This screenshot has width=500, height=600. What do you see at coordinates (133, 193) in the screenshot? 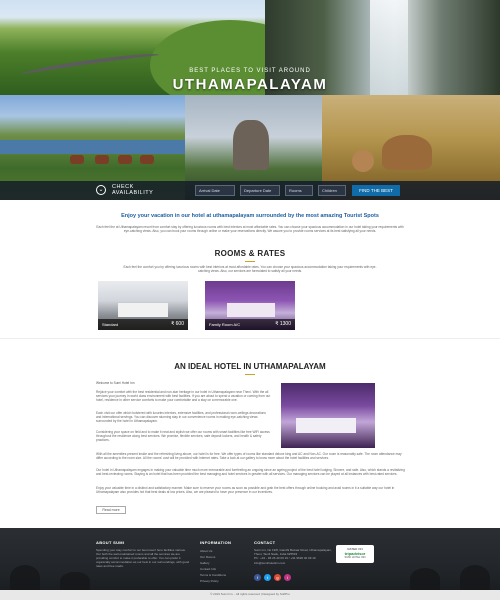
I see `availability-label: AVAILABILITY` at bounding box center [133, 193].